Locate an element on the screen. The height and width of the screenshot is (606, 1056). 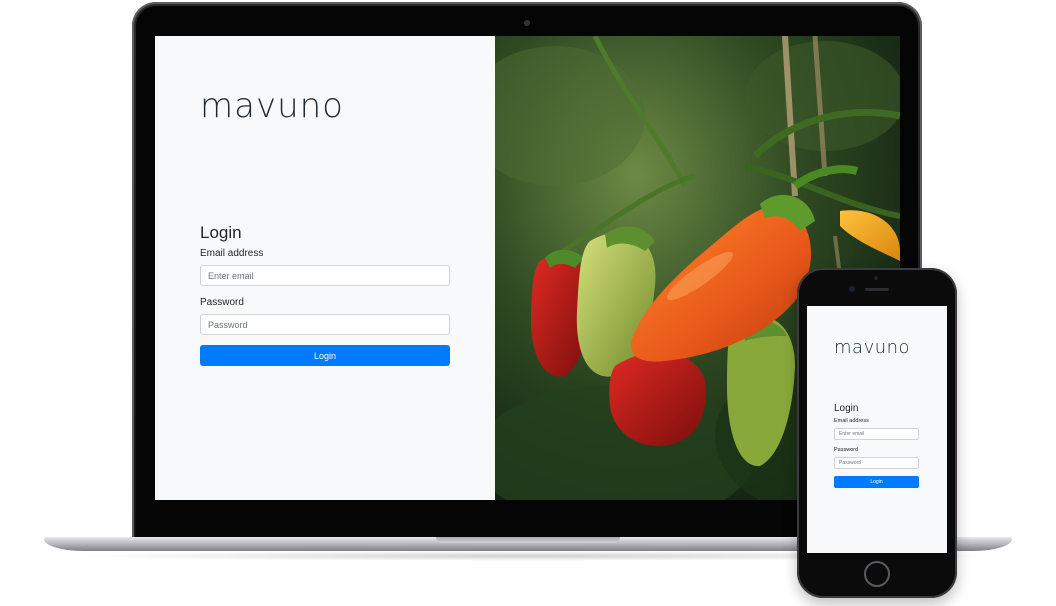
email-label: Email address is located at coordinates (232, 253).